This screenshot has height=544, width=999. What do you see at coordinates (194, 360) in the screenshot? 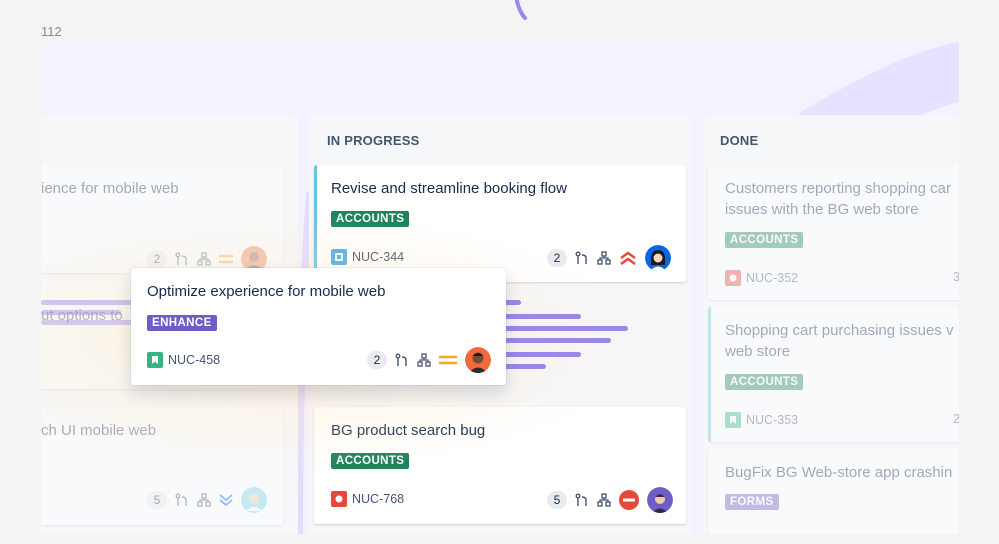
I see `issue-key-text: NUC-458` at bounding box center [194, 360].